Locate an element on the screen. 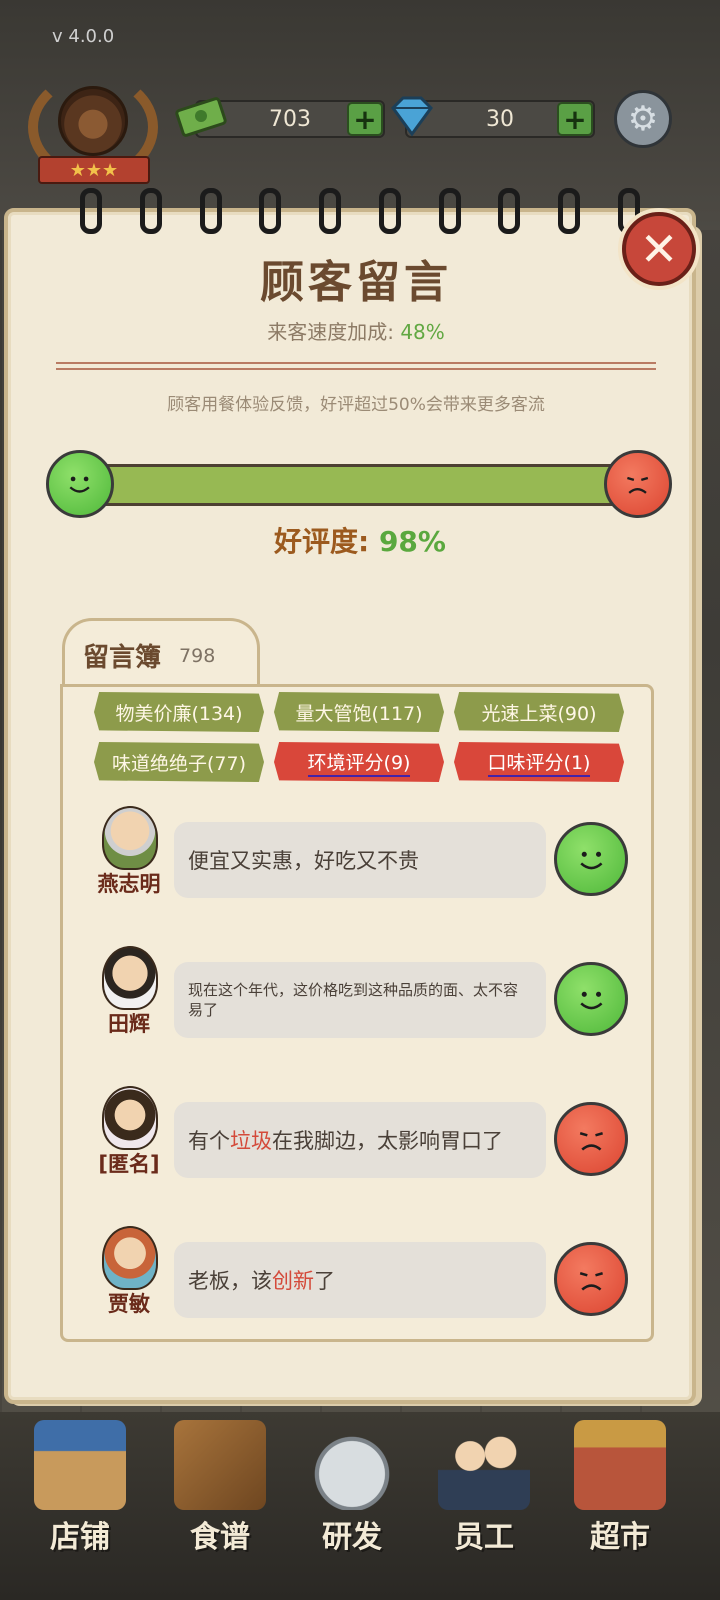 This screenshot has width=720, height=1600. message-text: 现在这个年代，这价格吃到这种品质的面、太不容易了 is located at coordinates (353, 1000).